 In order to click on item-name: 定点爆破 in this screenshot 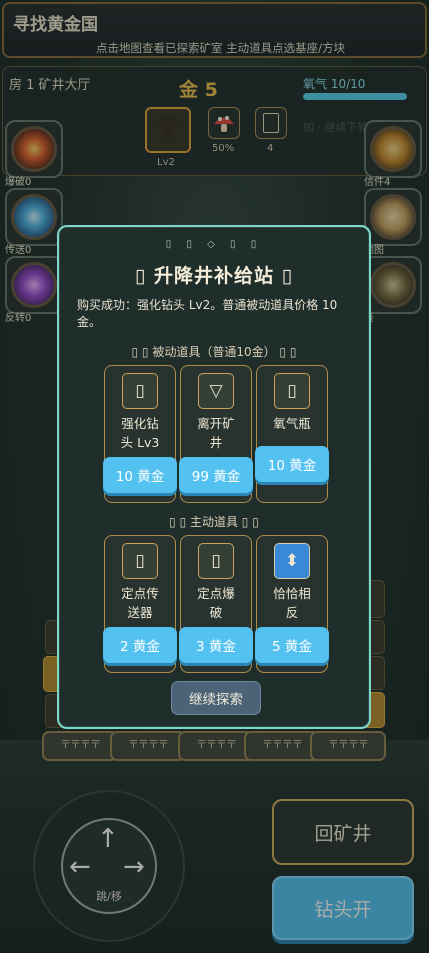, I will do `click(216, 603)`.